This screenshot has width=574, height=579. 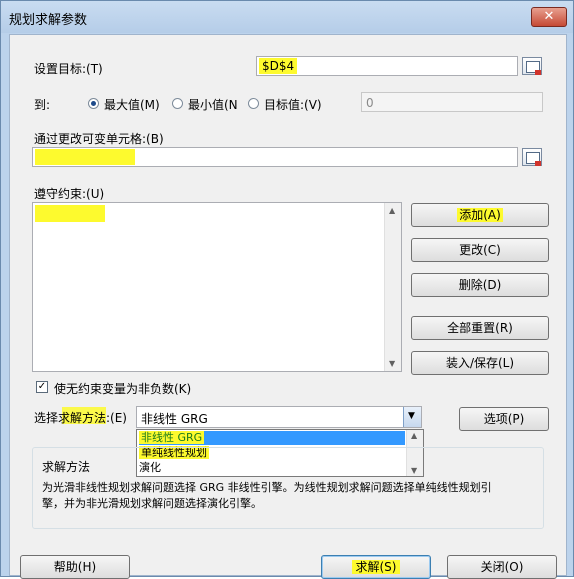 I want to click on chevron-down-icon: ▼, so click(x=412, y=417).